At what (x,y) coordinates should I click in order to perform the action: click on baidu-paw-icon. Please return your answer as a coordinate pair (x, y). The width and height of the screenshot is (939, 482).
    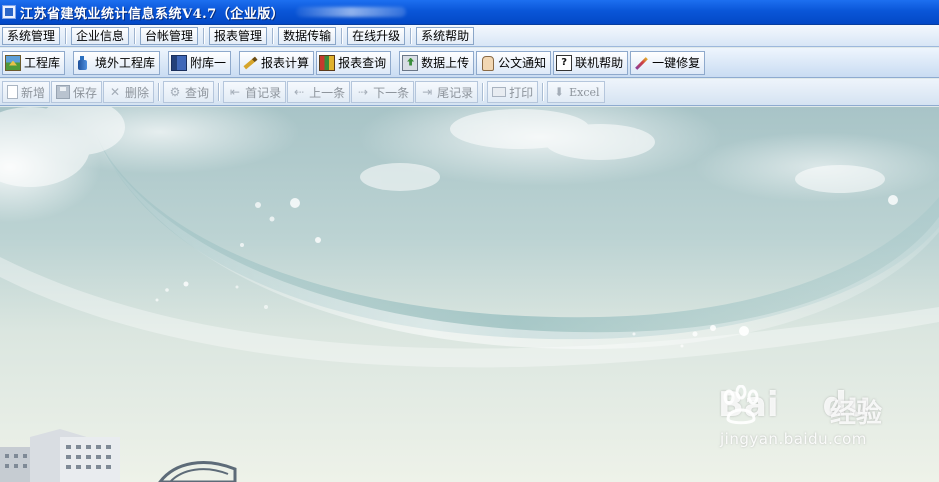
    Looking at the image, I should click on (741, 405).